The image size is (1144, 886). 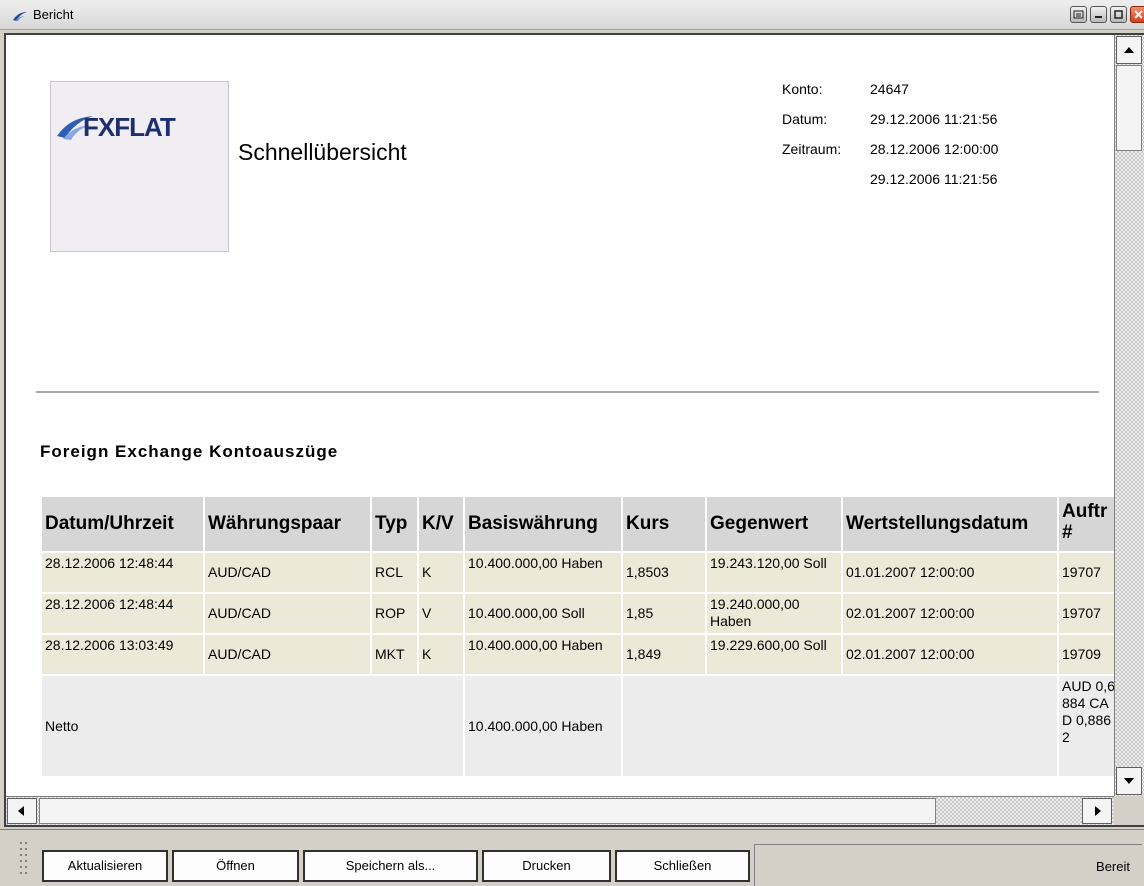 What do you see at coordinates (950, 572) in the screenshot?
I see `table-cell: 01.01.2007 12:00:00` at bounding box center [950, 572].